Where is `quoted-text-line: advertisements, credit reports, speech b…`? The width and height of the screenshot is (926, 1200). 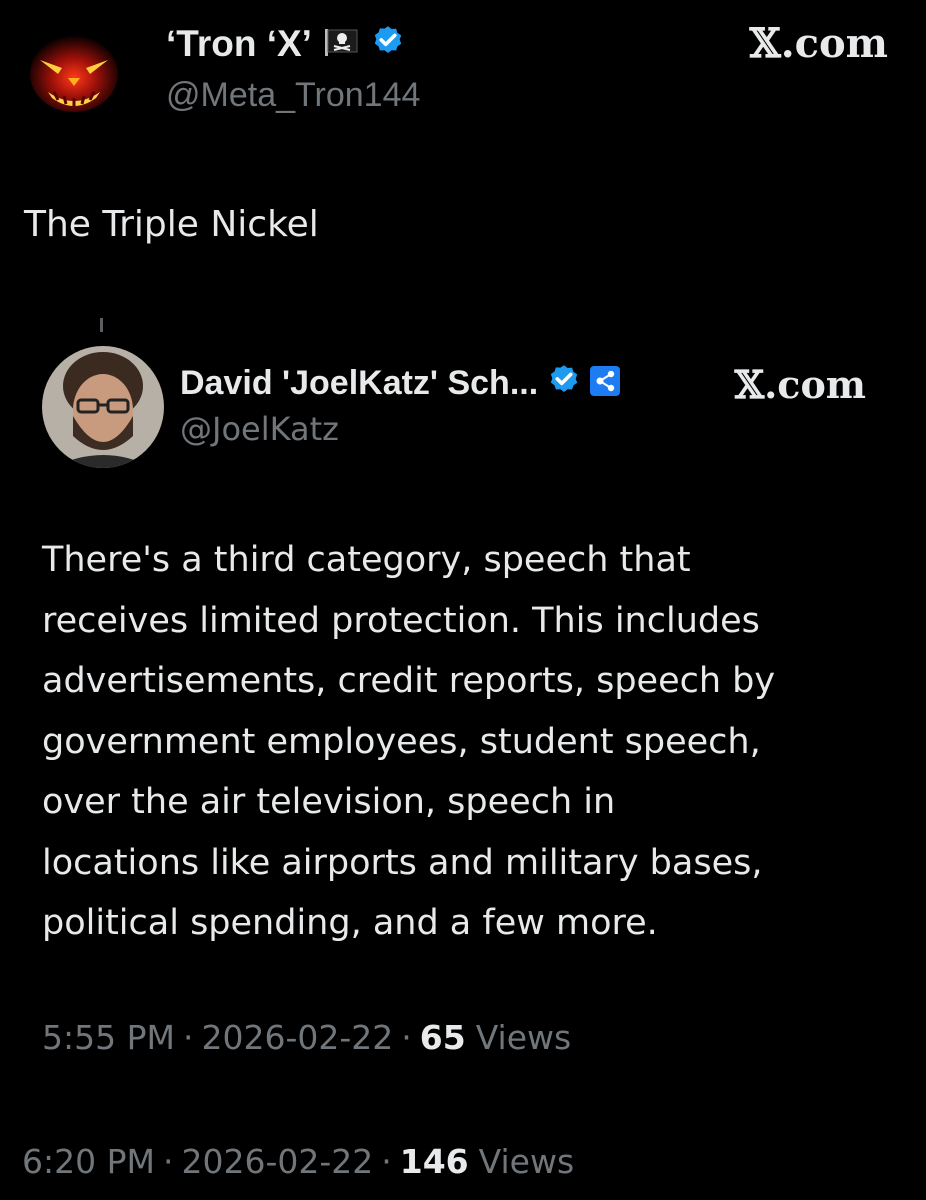 quoted-text-line: advertisements, credit reports, speech b… is located at coordinates (409, 681).